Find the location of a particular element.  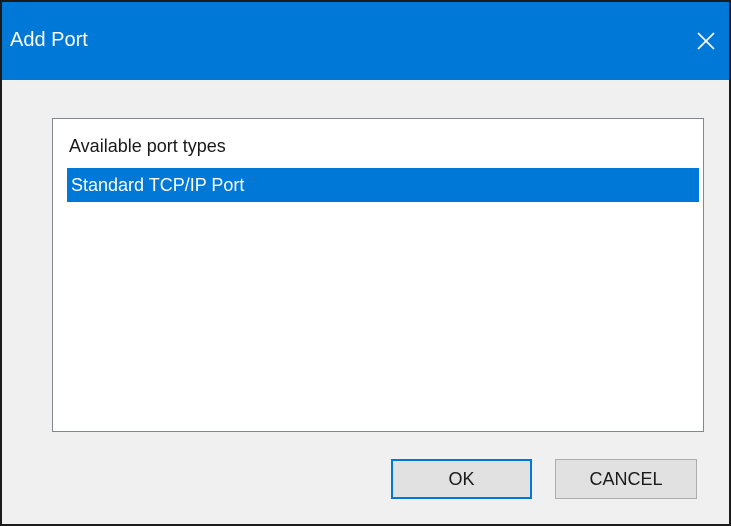

close-icon is located at coordinates (706, 41).